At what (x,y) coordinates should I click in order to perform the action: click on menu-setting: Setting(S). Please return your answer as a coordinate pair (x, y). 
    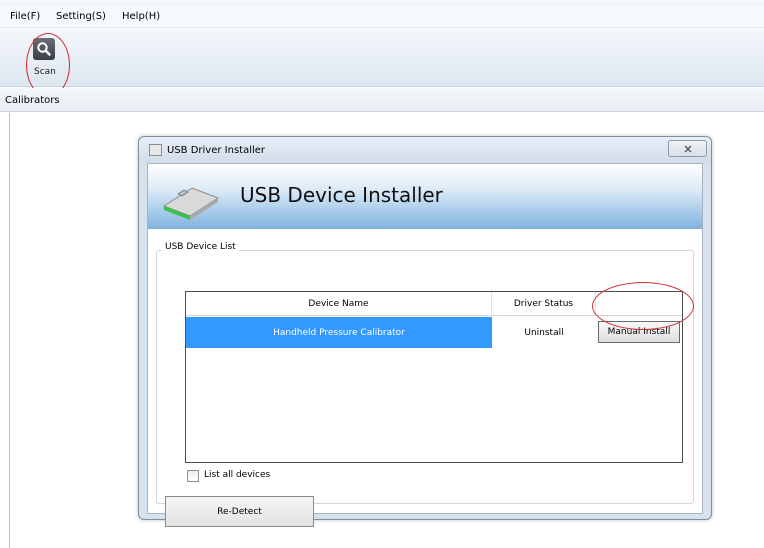
    Looking at the image, I should click on (81, 16).